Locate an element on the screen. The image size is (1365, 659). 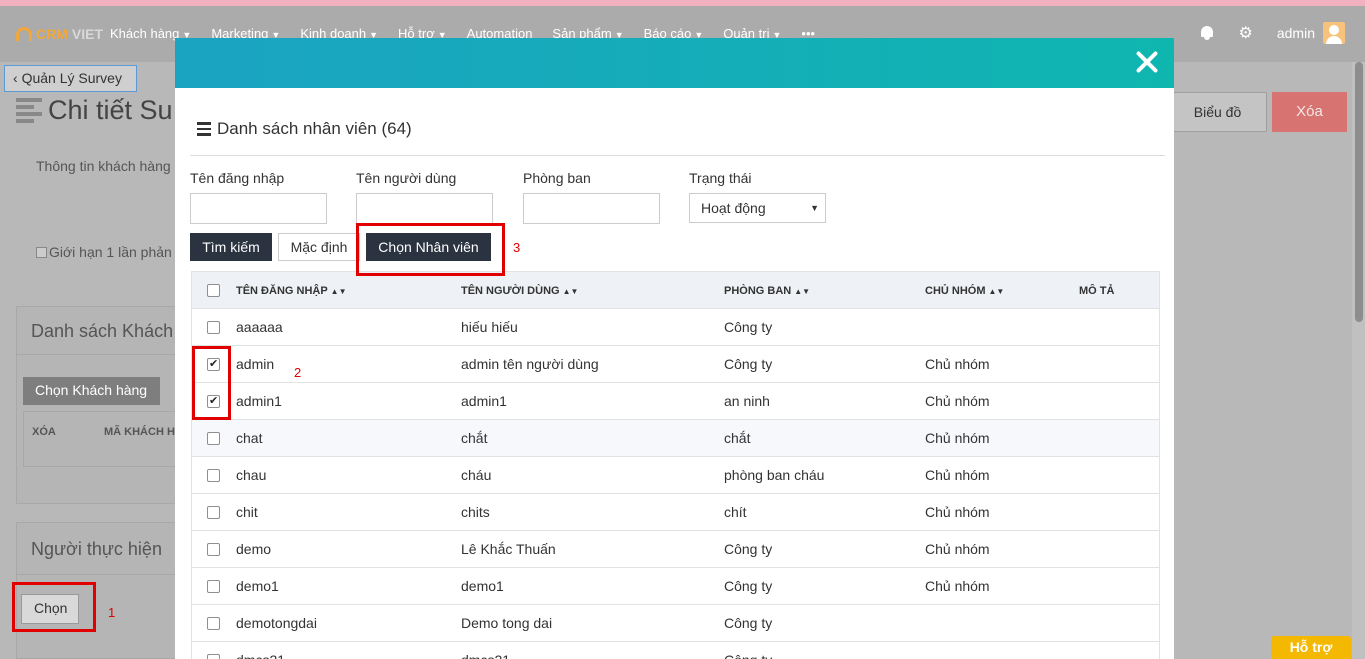
logo-text-viet: VIET is located at coordinates (87, 34).